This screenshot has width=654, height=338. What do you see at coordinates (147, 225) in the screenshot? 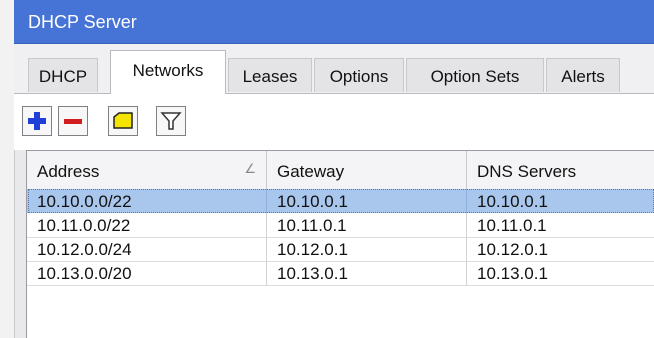
I see `cell-address: 10.11.0.0/22` at bounding box center [147, 225].